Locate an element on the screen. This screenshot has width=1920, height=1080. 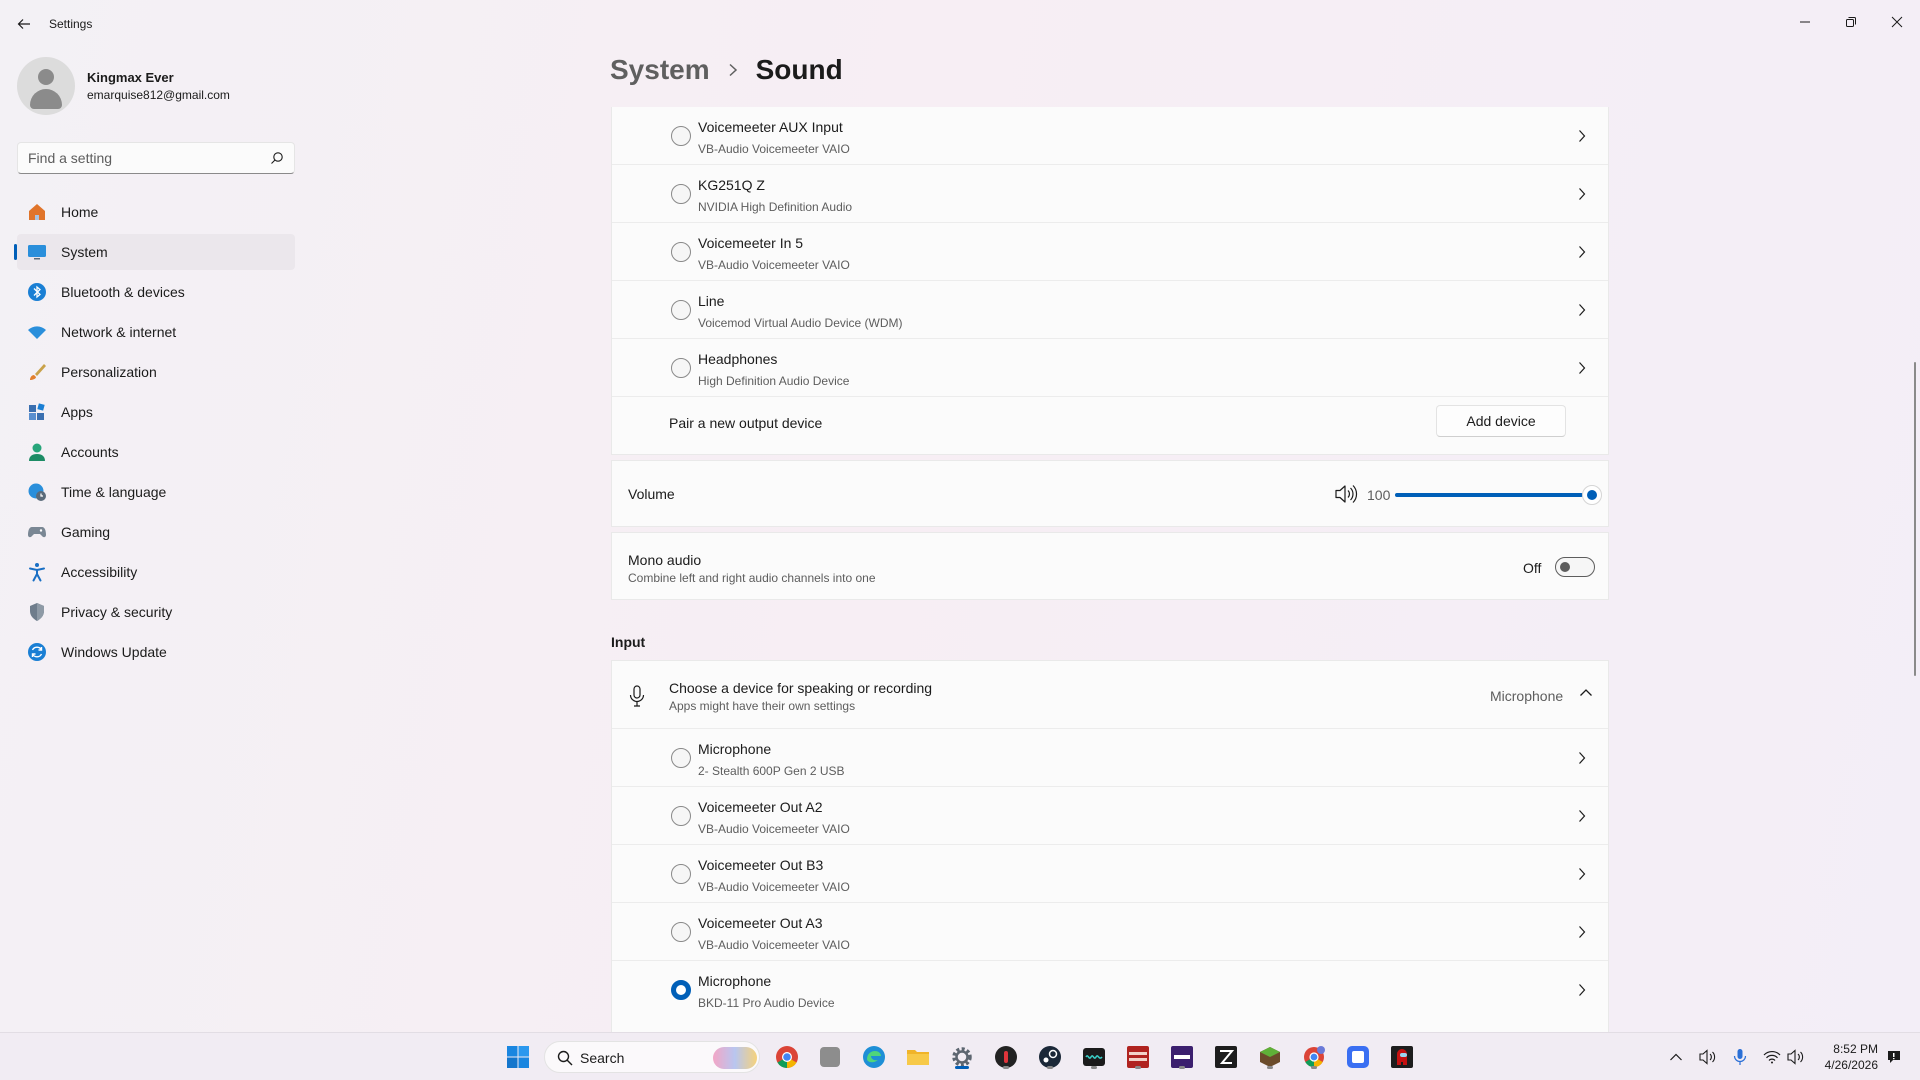
restore-button is located at coordinates (1851, 22).